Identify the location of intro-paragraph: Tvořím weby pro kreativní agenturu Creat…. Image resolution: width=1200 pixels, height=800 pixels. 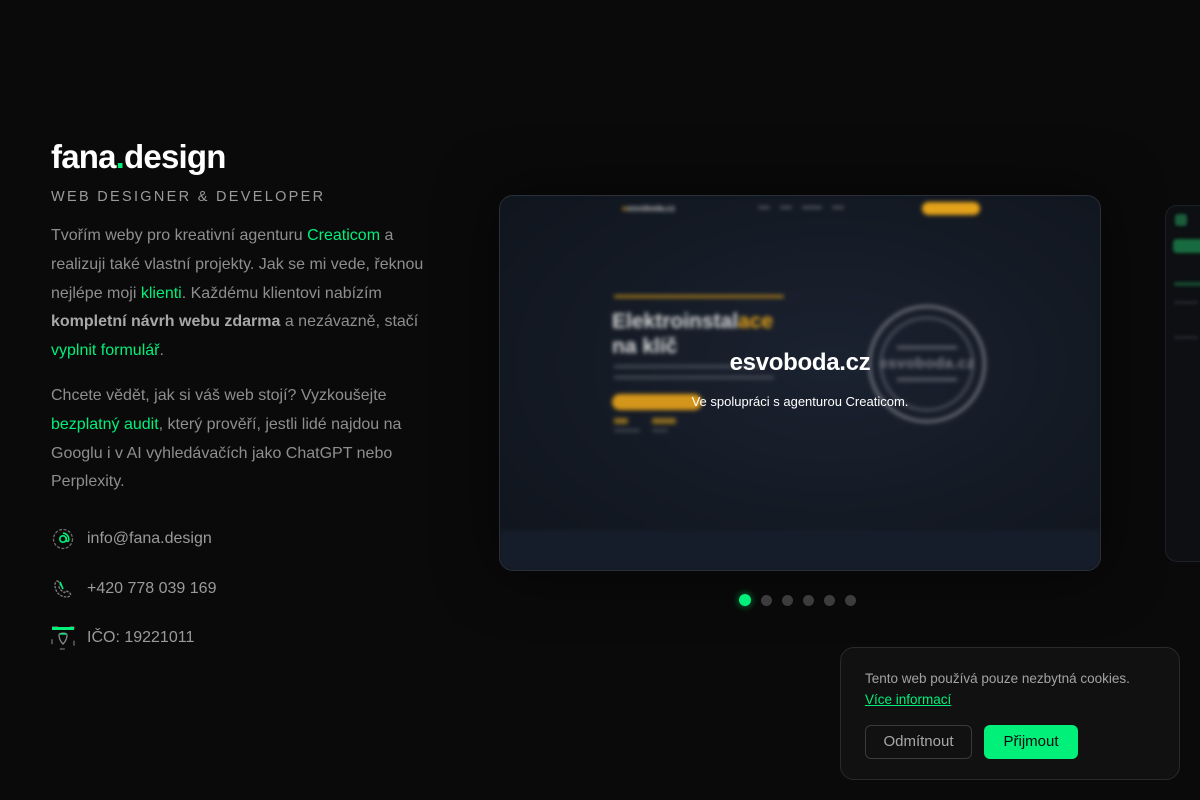
(246, 294).